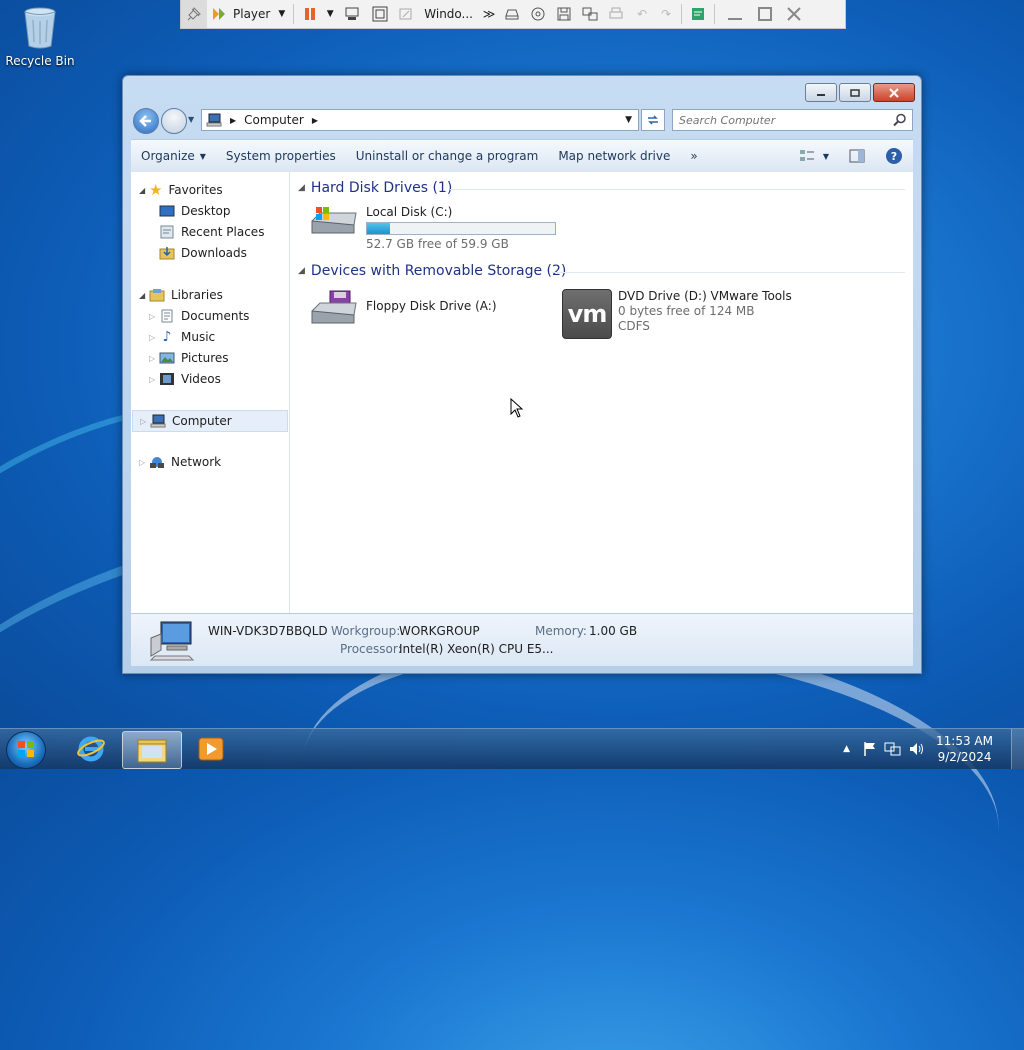  What do you see at coordinates (194, 14) in the screenshot?
I see `pin-icon` at bounding box center [194, 14].